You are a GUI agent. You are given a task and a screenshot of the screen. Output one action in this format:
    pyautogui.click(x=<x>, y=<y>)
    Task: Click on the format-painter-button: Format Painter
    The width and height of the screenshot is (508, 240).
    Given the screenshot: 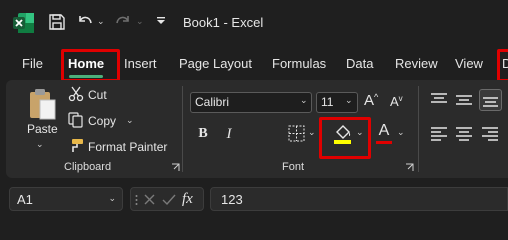 What is the action you would take?
    pyautogui.click(x=127, y=147)
    